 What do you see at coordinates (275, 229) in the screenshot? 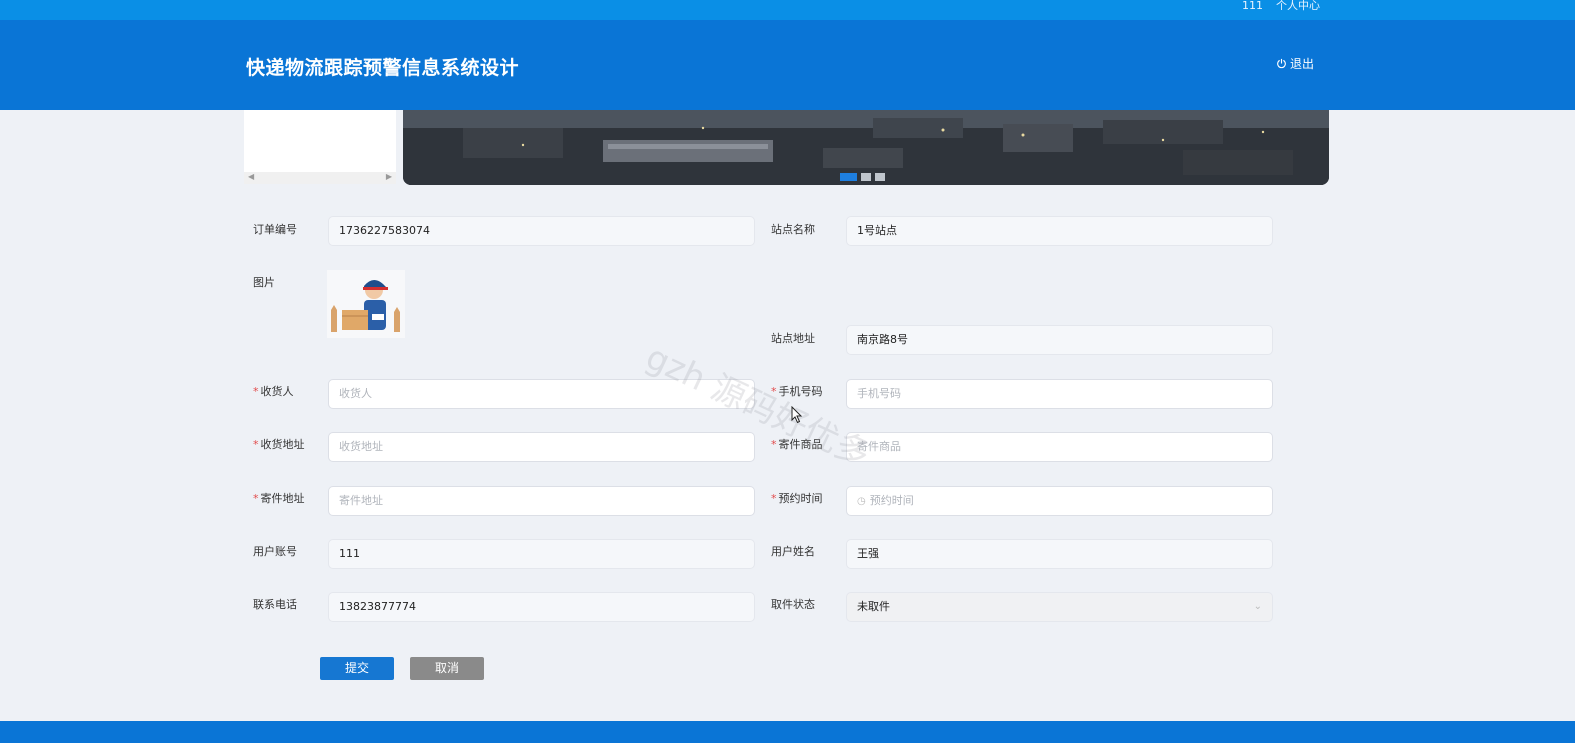
I see `order-no-label: 订单编号` at bounding box center [275, 229].